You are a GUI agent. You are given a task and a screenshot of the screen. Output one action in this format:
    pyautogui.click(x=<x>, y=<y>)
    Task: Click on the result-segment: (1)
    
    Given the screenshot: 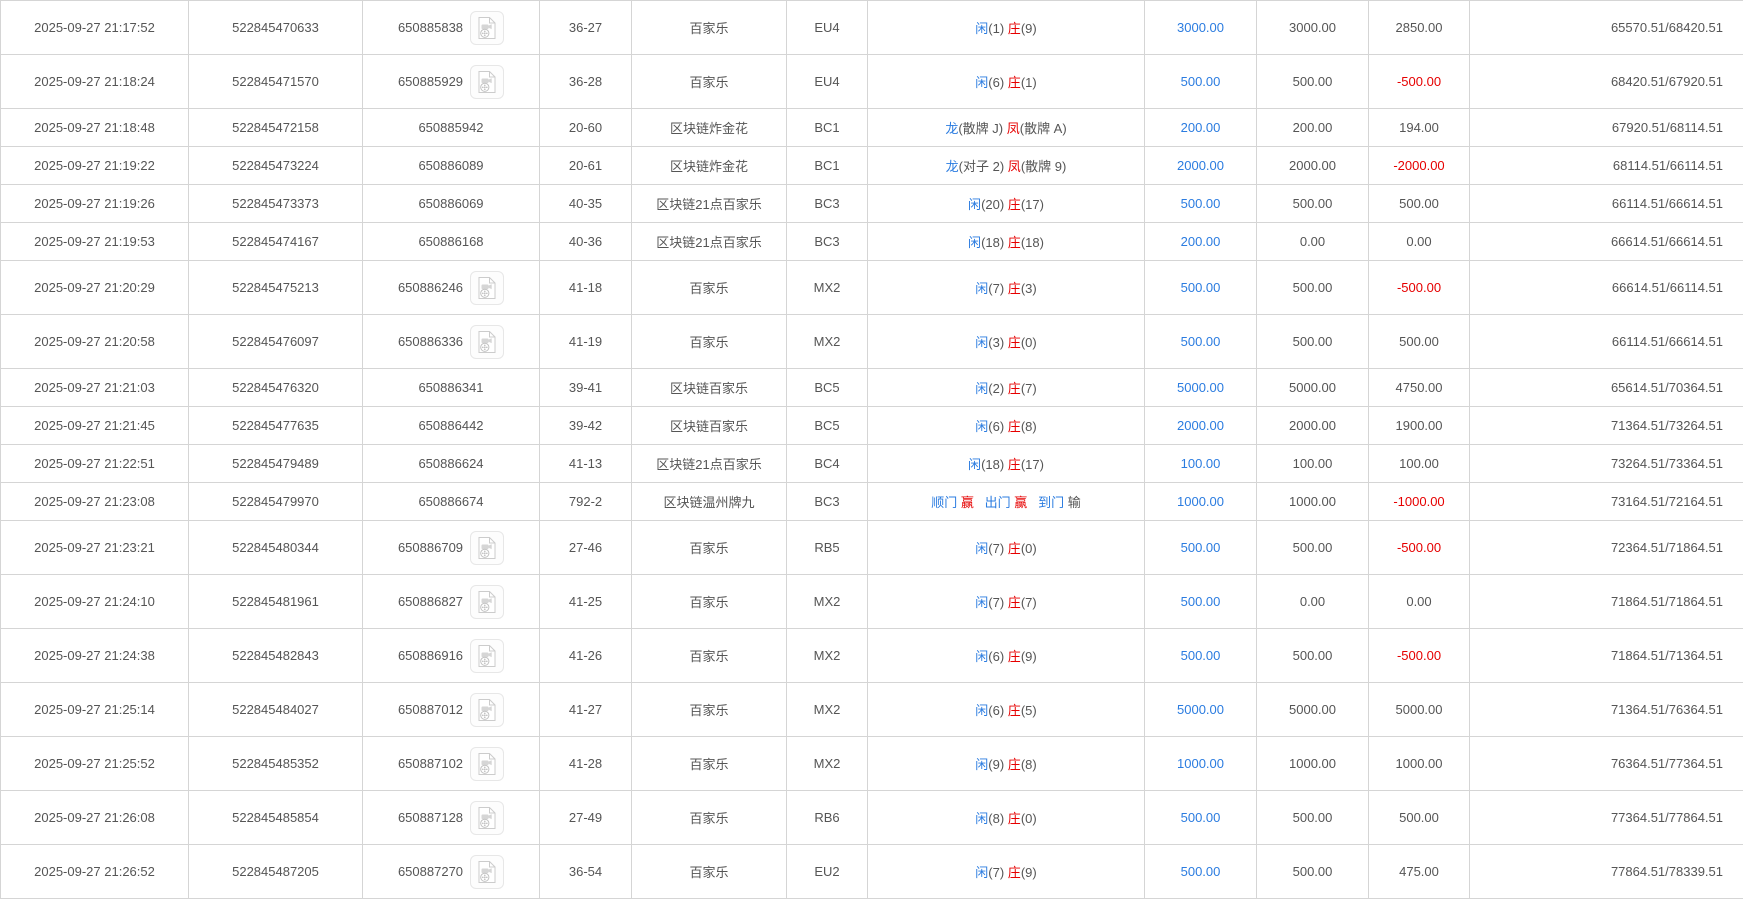 What is the action you would take?
    pyautogui.click(x=998, y=28)
    